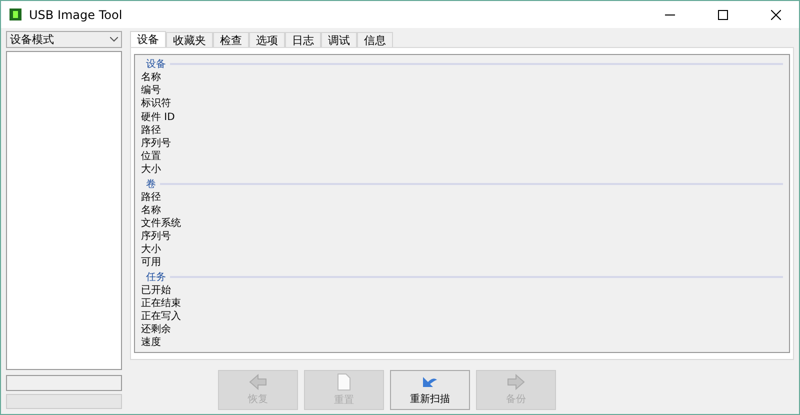 This screenshot has width=800, height=415. Describe the element at coordinates (114, 39) in the screenshot. I see `chevron-down-icon` at that location.